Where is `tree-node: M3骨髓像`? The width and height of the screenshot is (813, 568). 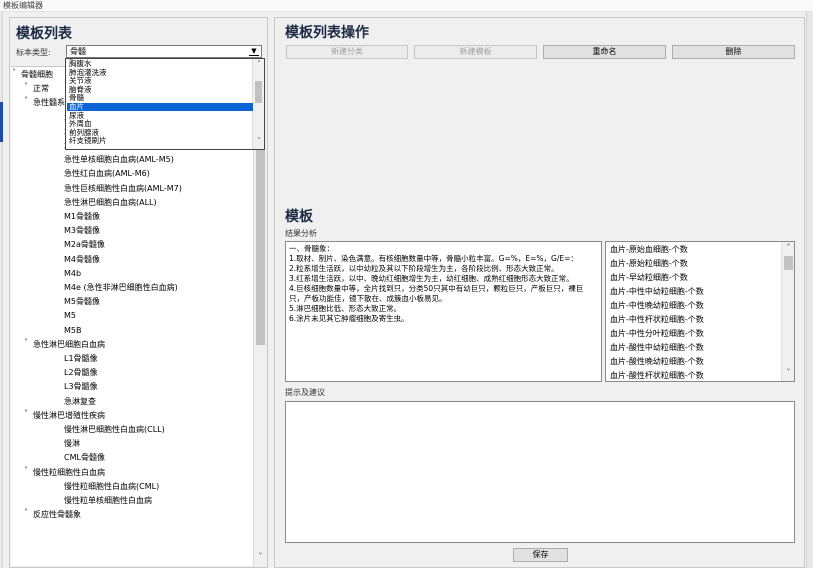 tree-node: M3骨髓像 is located at coordinates (82, 231).